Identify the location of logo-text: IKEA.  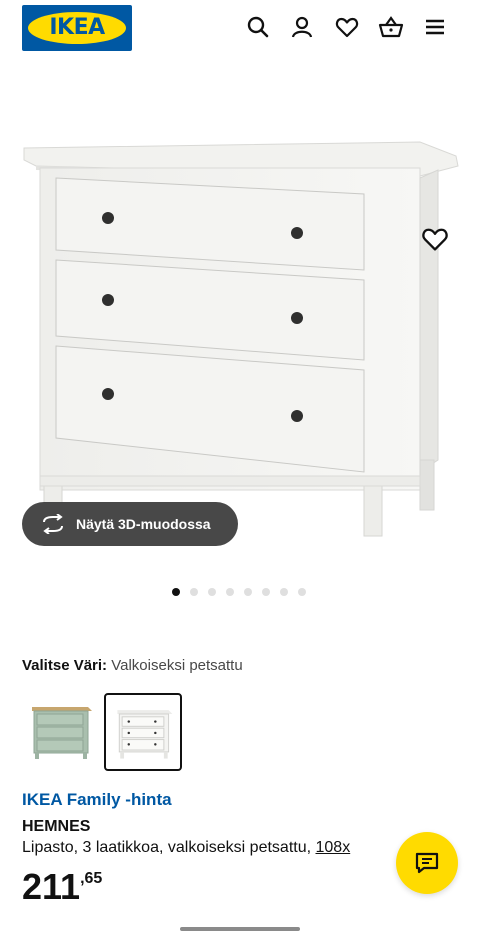
(77, 27).